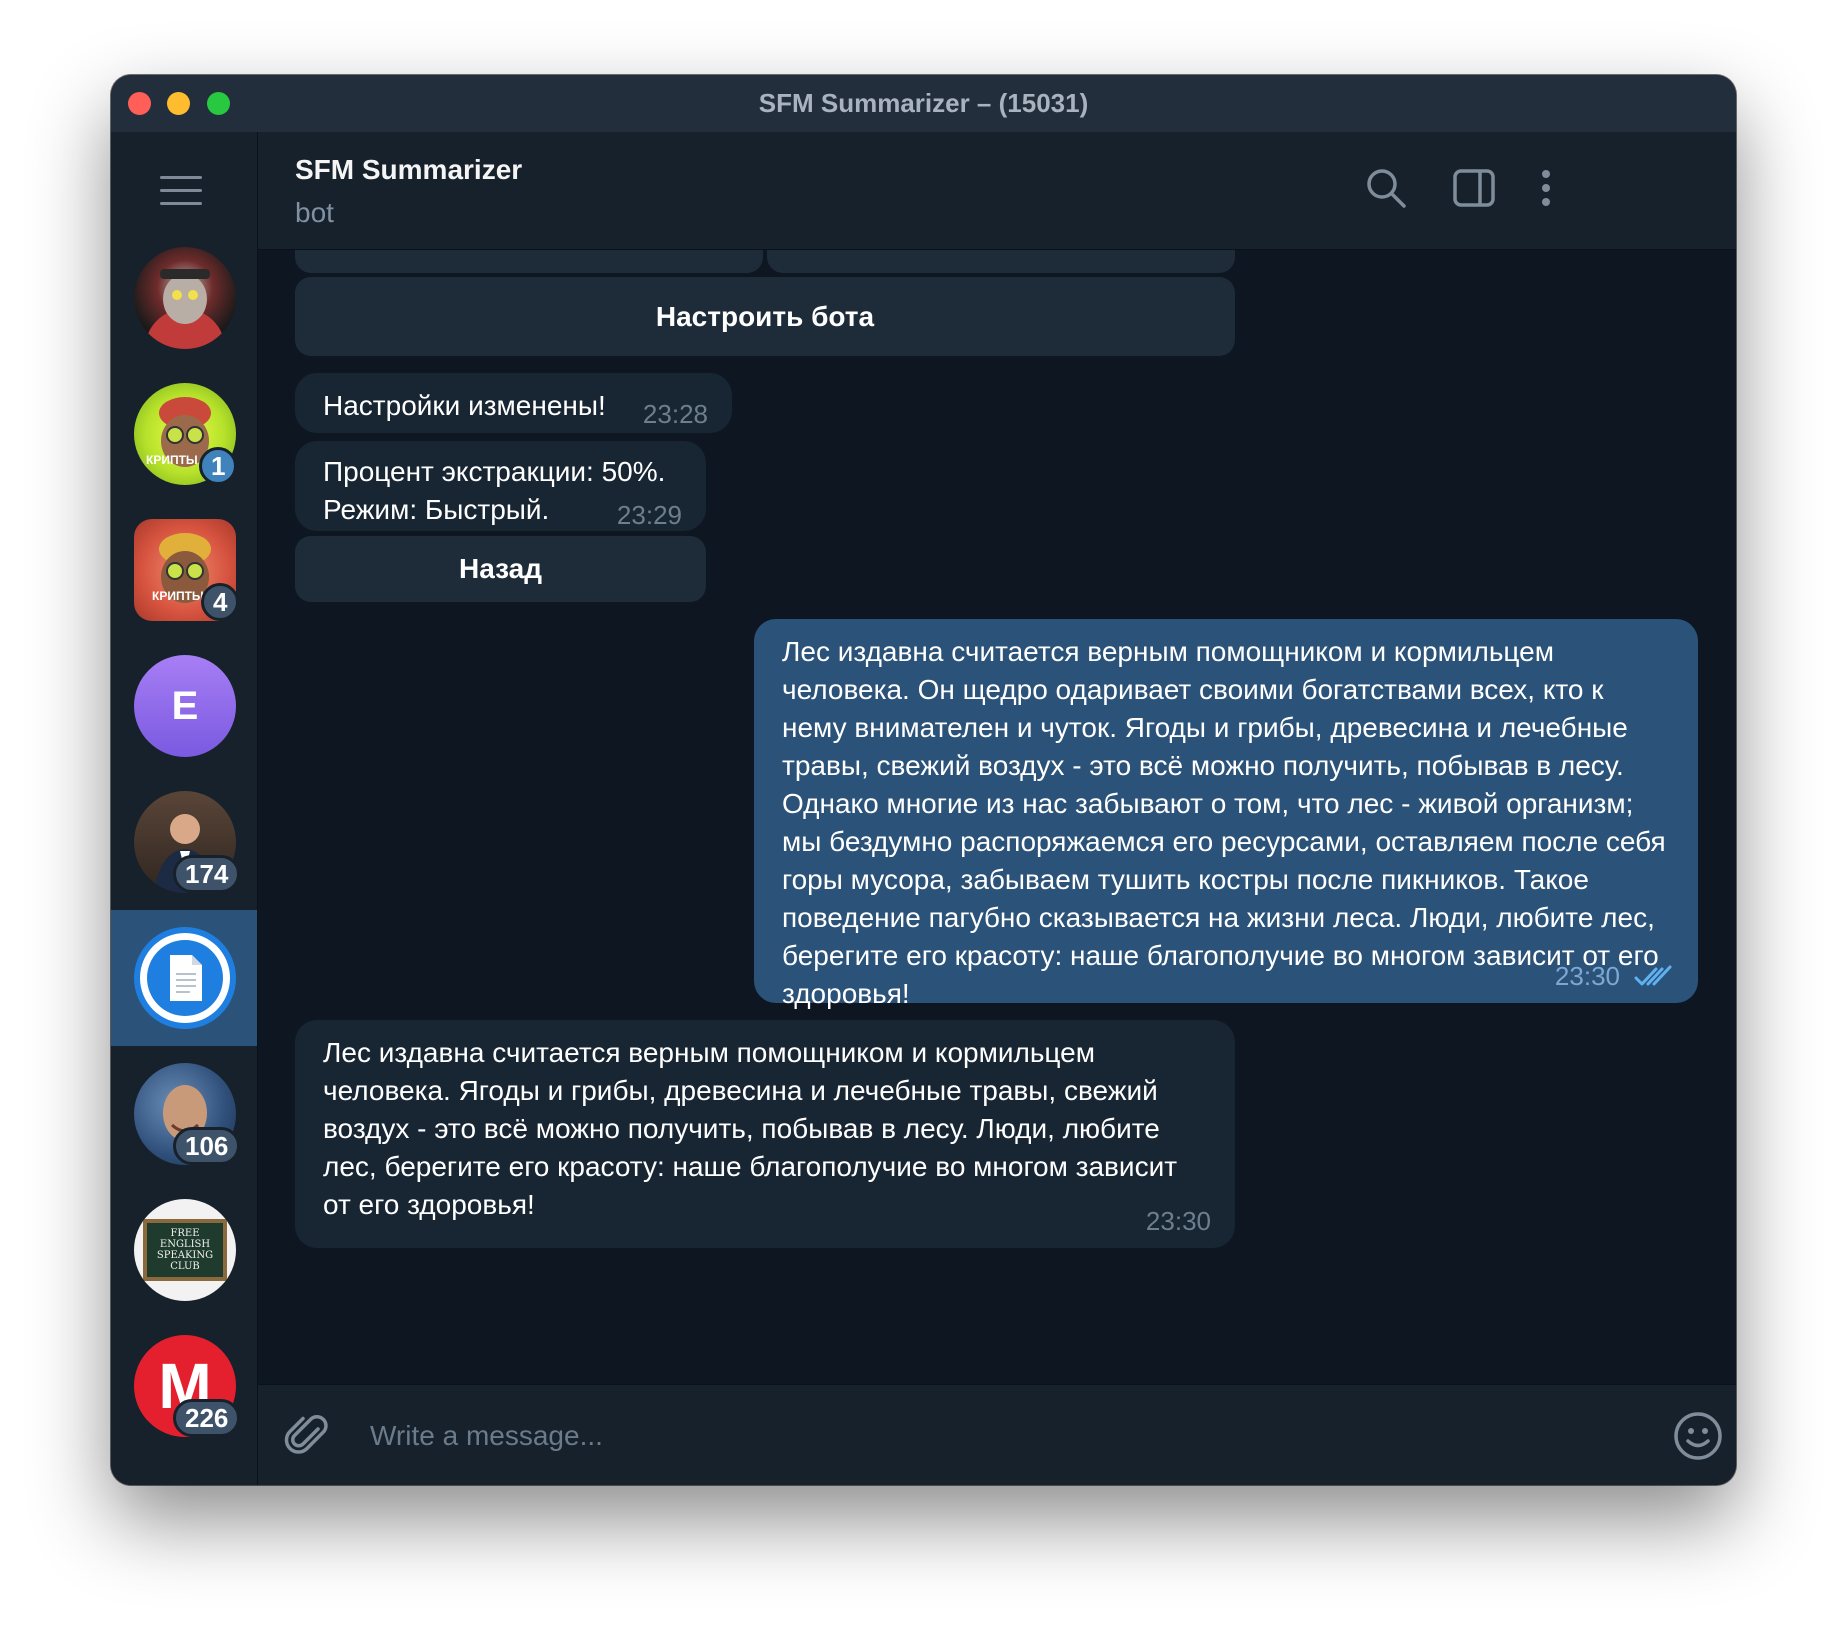 The width and height of the screenshot is (1848, 1634). I want to click on chat-item-m: M 226, so click(184, 1386).